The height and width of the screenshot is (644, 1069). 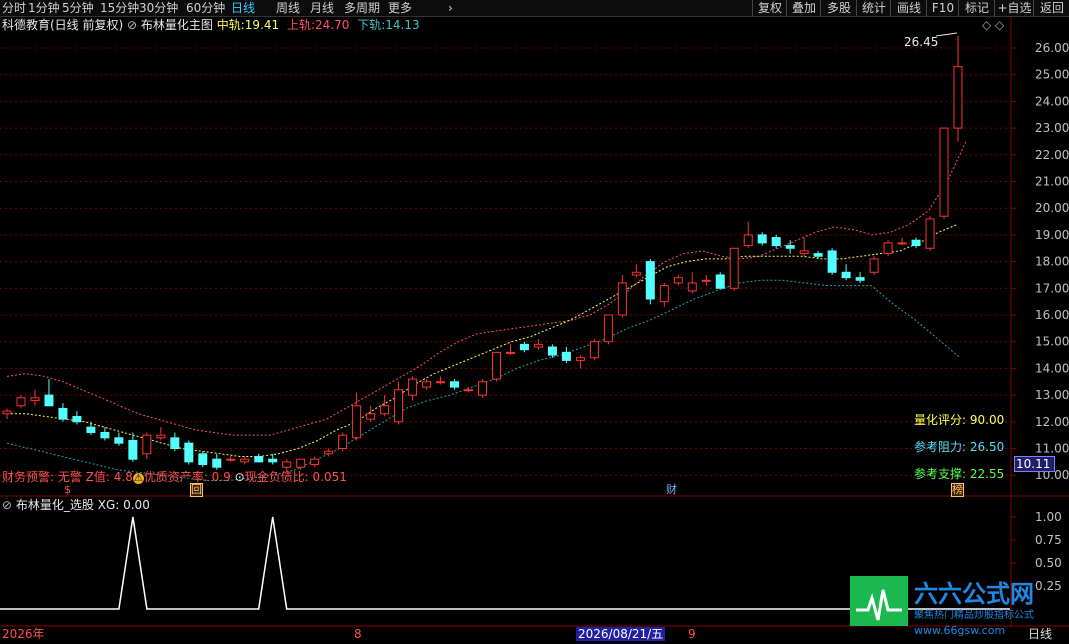 I want to click on price-tick-label: 18.00, so click(x=1052, y=262).